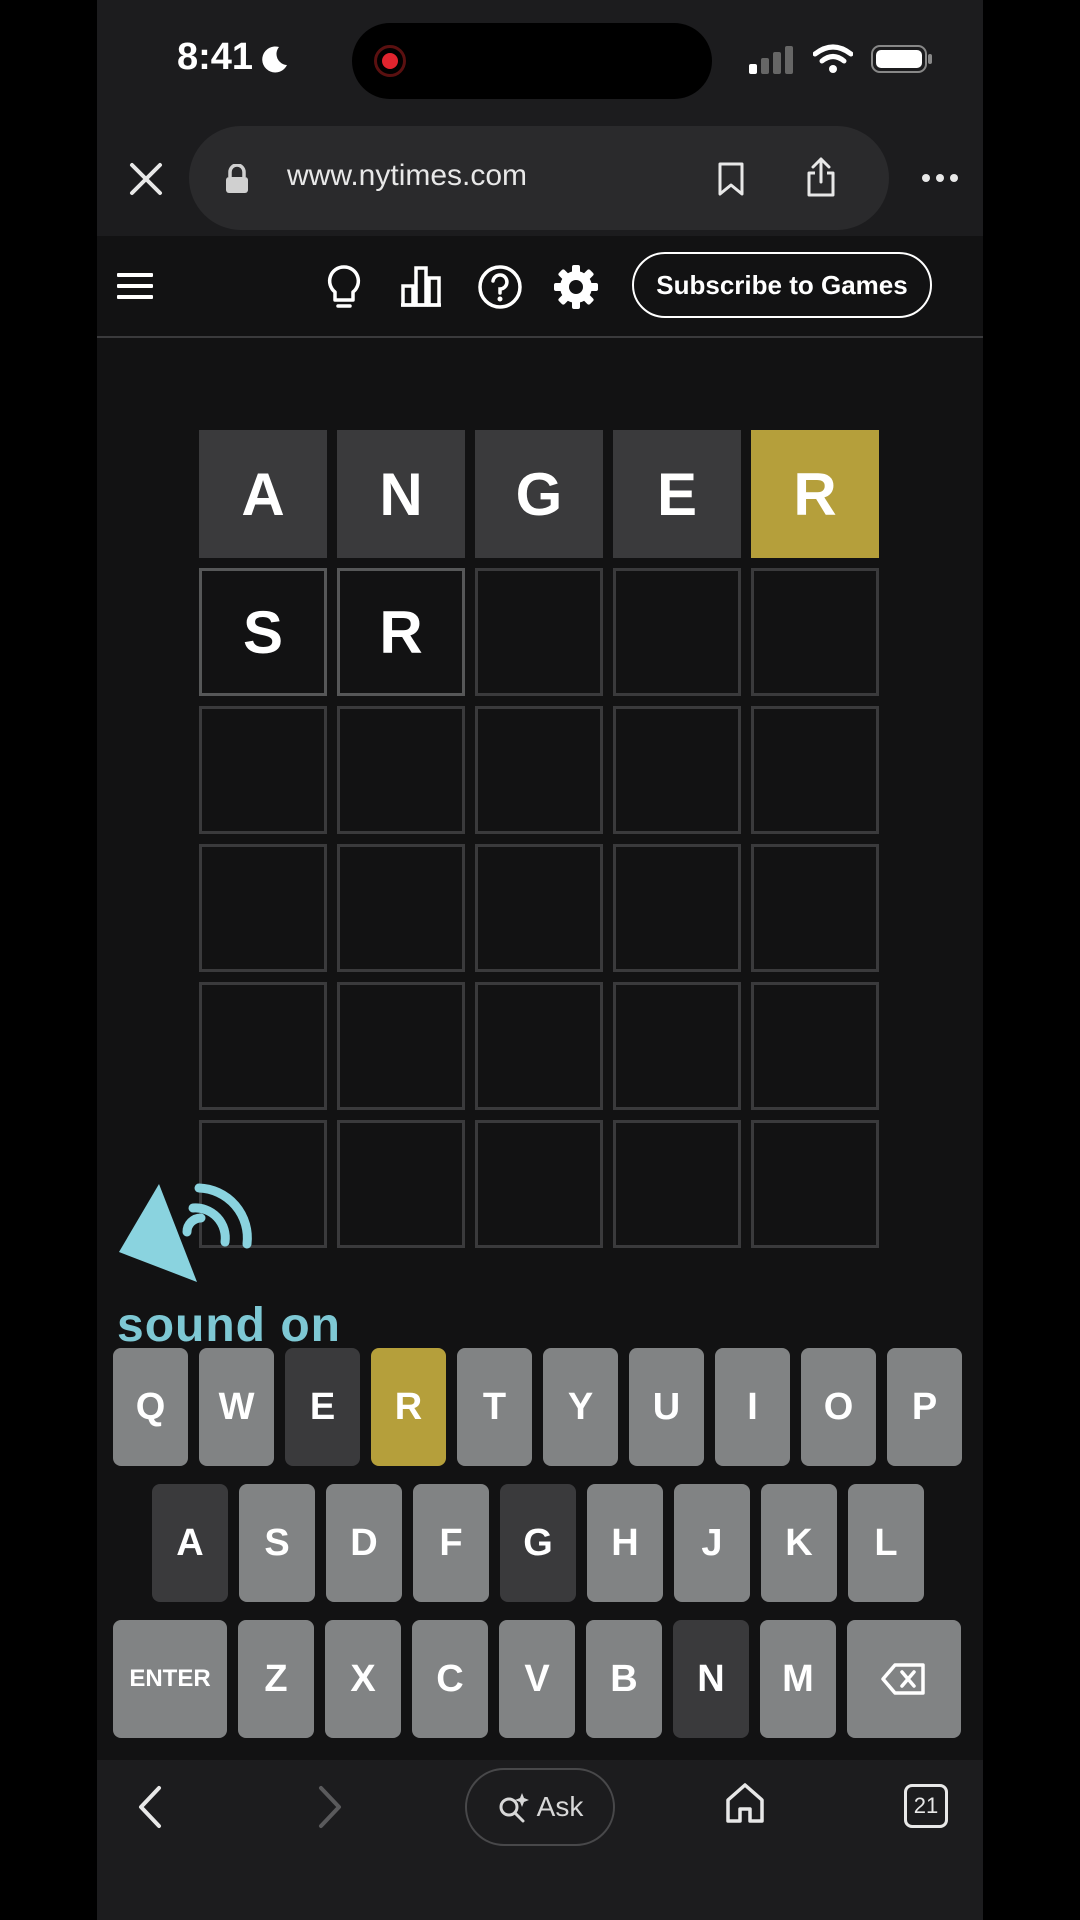 The height and width of the screenshot is (1920, 1080). I want to click on board-tile: A, so click(263, 494).